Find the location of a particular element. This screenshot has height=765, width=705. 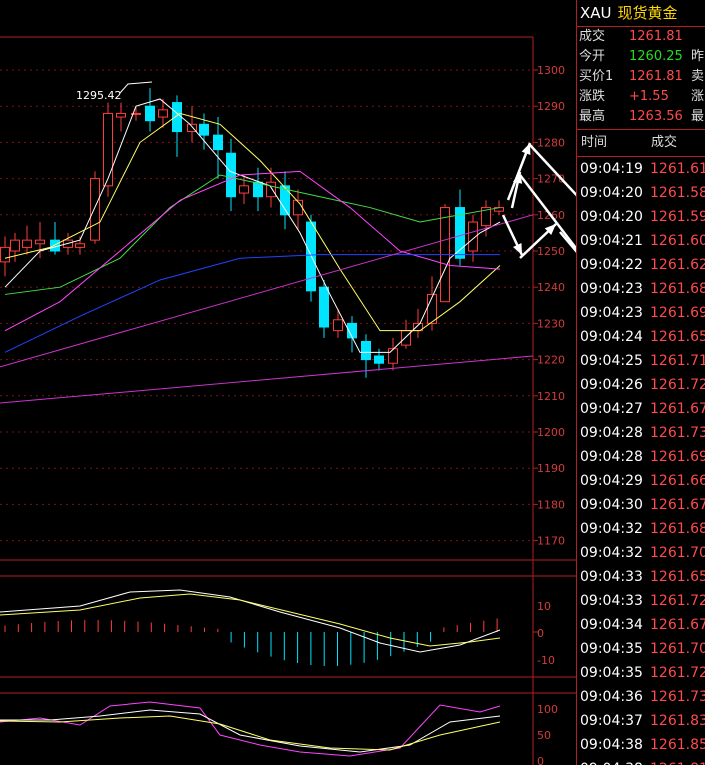

tick-time: 09:04:26 is located at coordinates (611, 385).